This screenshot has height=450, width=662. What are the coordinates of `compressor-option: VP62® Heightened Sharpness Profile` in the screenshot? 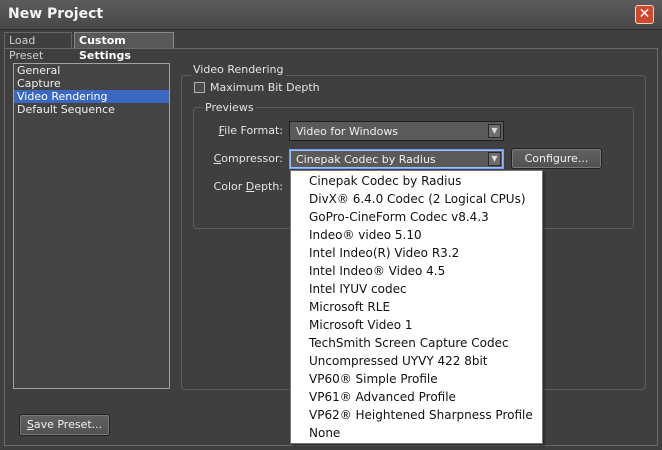 It's located at (421, 415).